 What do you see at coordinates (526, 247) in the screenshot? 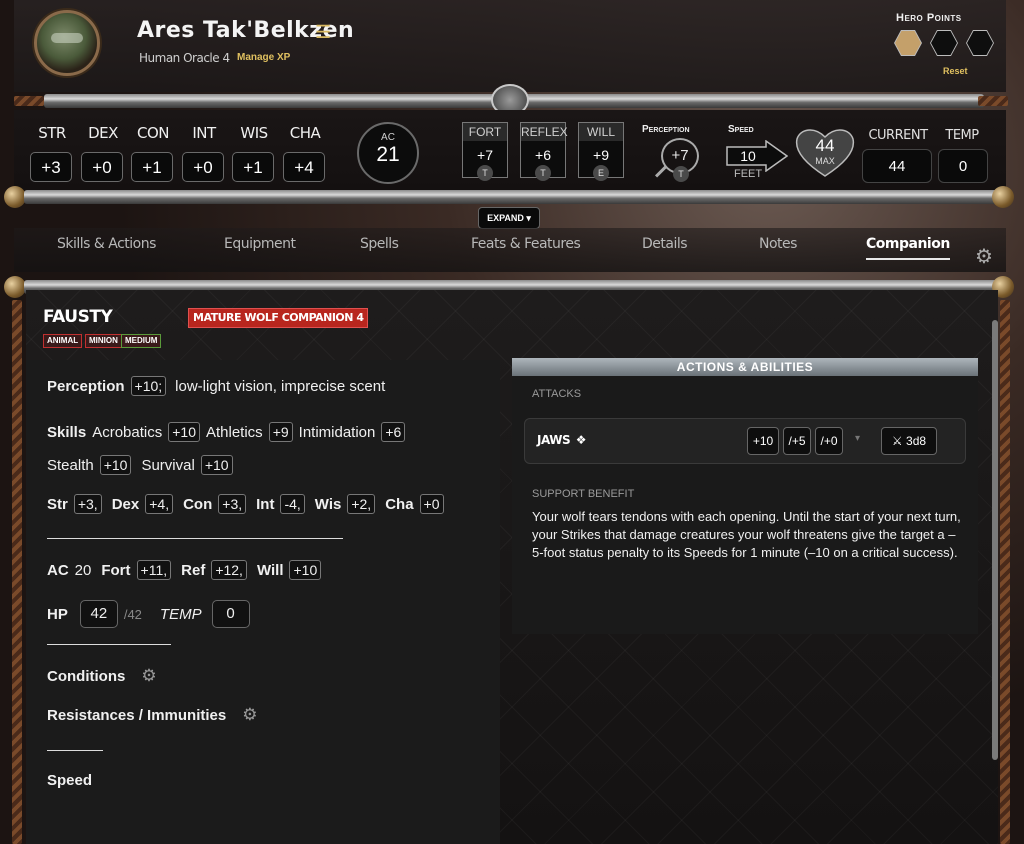
I see `tab-feats-features: Feats & Features` at bounding box center [526, 247].